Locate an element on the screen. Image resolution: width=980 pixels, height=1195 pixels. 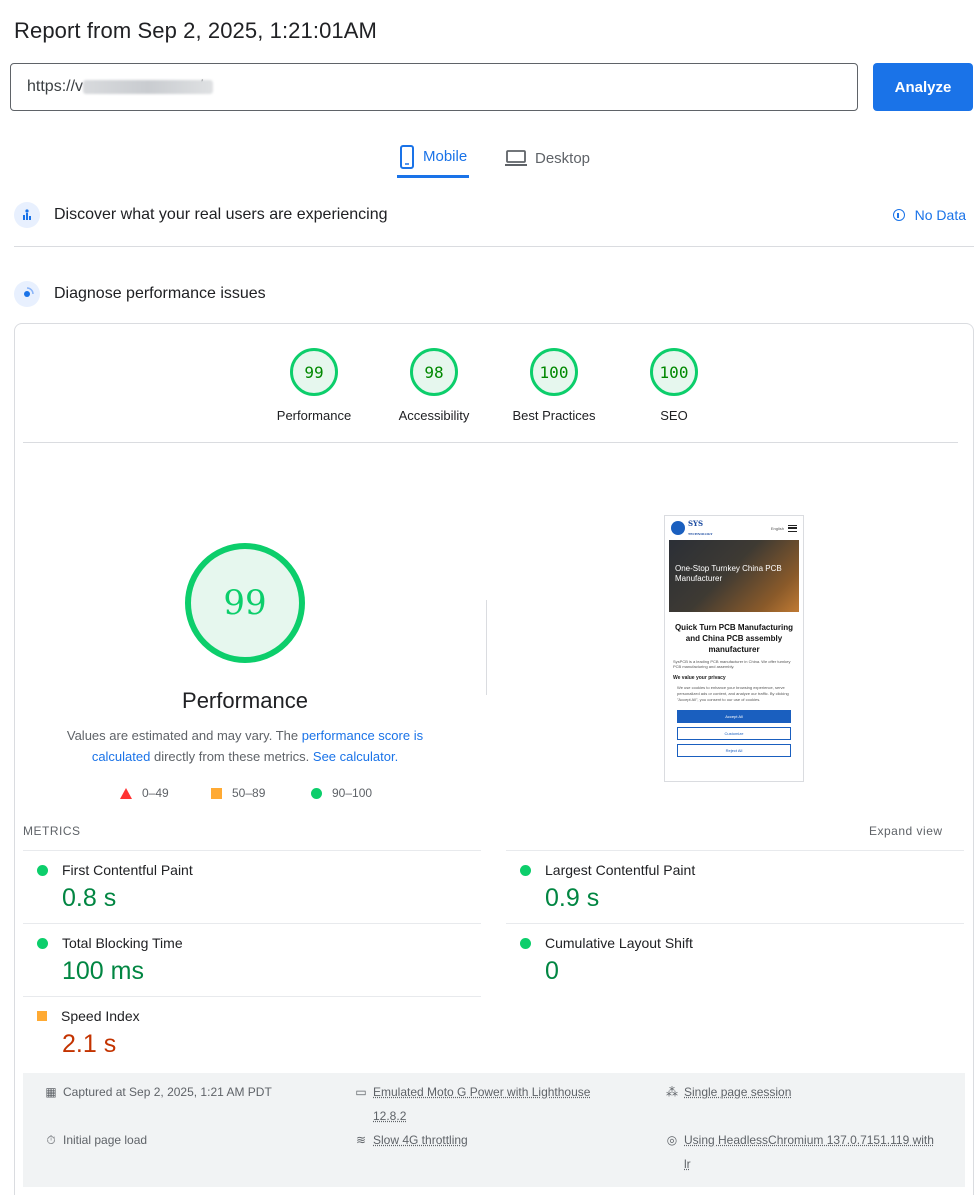
tab-mobile: Mobile is located at coordinates (433, 158).